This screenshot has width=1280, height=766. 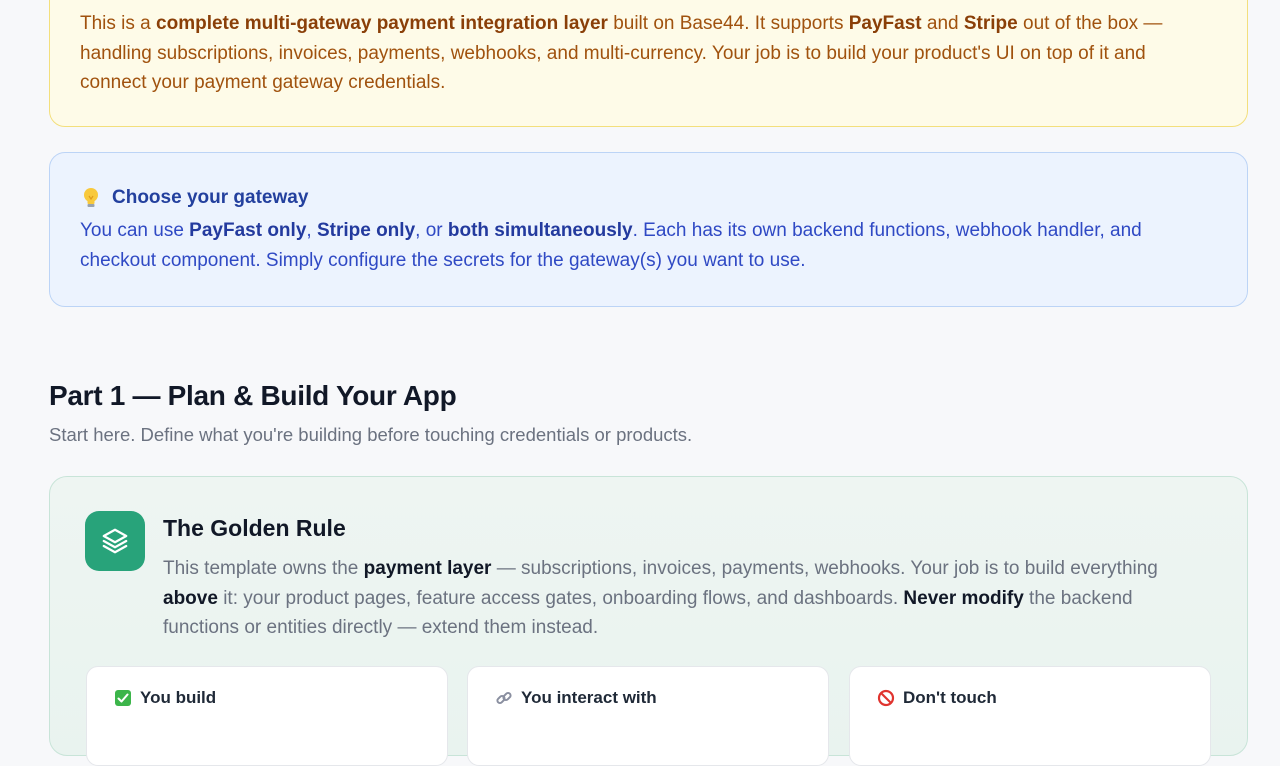 What do you see at coordinates (263, 568) in the screenshot?
I see `body-text: This template owns the` at bounding box center [263, 568].